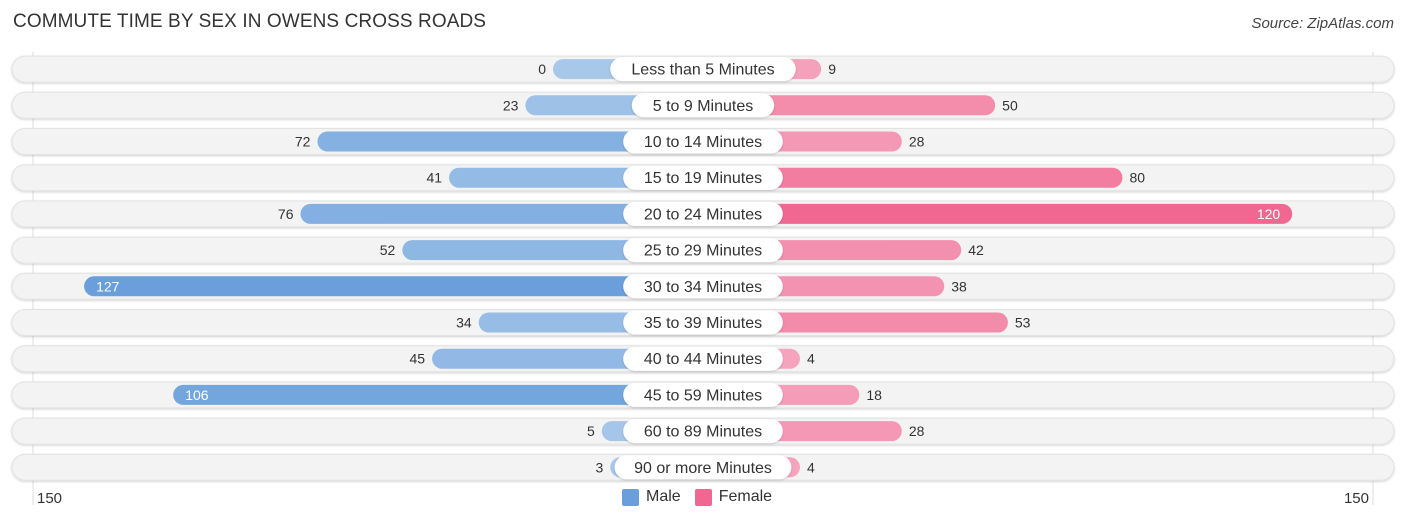 This screenshot has width=1406, height=523. I want to click on category-label: 40 to 44 Minutes, so click(703, 359).